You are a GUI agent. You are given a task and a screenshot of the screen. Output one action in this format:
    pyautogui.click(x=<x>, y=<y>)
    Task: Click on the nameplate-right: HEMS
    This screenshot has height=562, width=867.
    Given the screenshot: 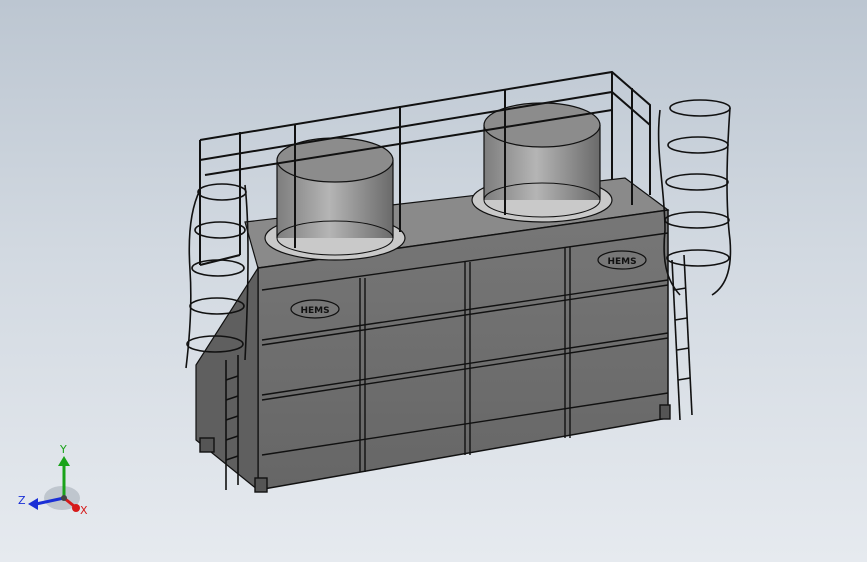 What is the action you would take?
    pyautogui.click(x=622, y=260)
    